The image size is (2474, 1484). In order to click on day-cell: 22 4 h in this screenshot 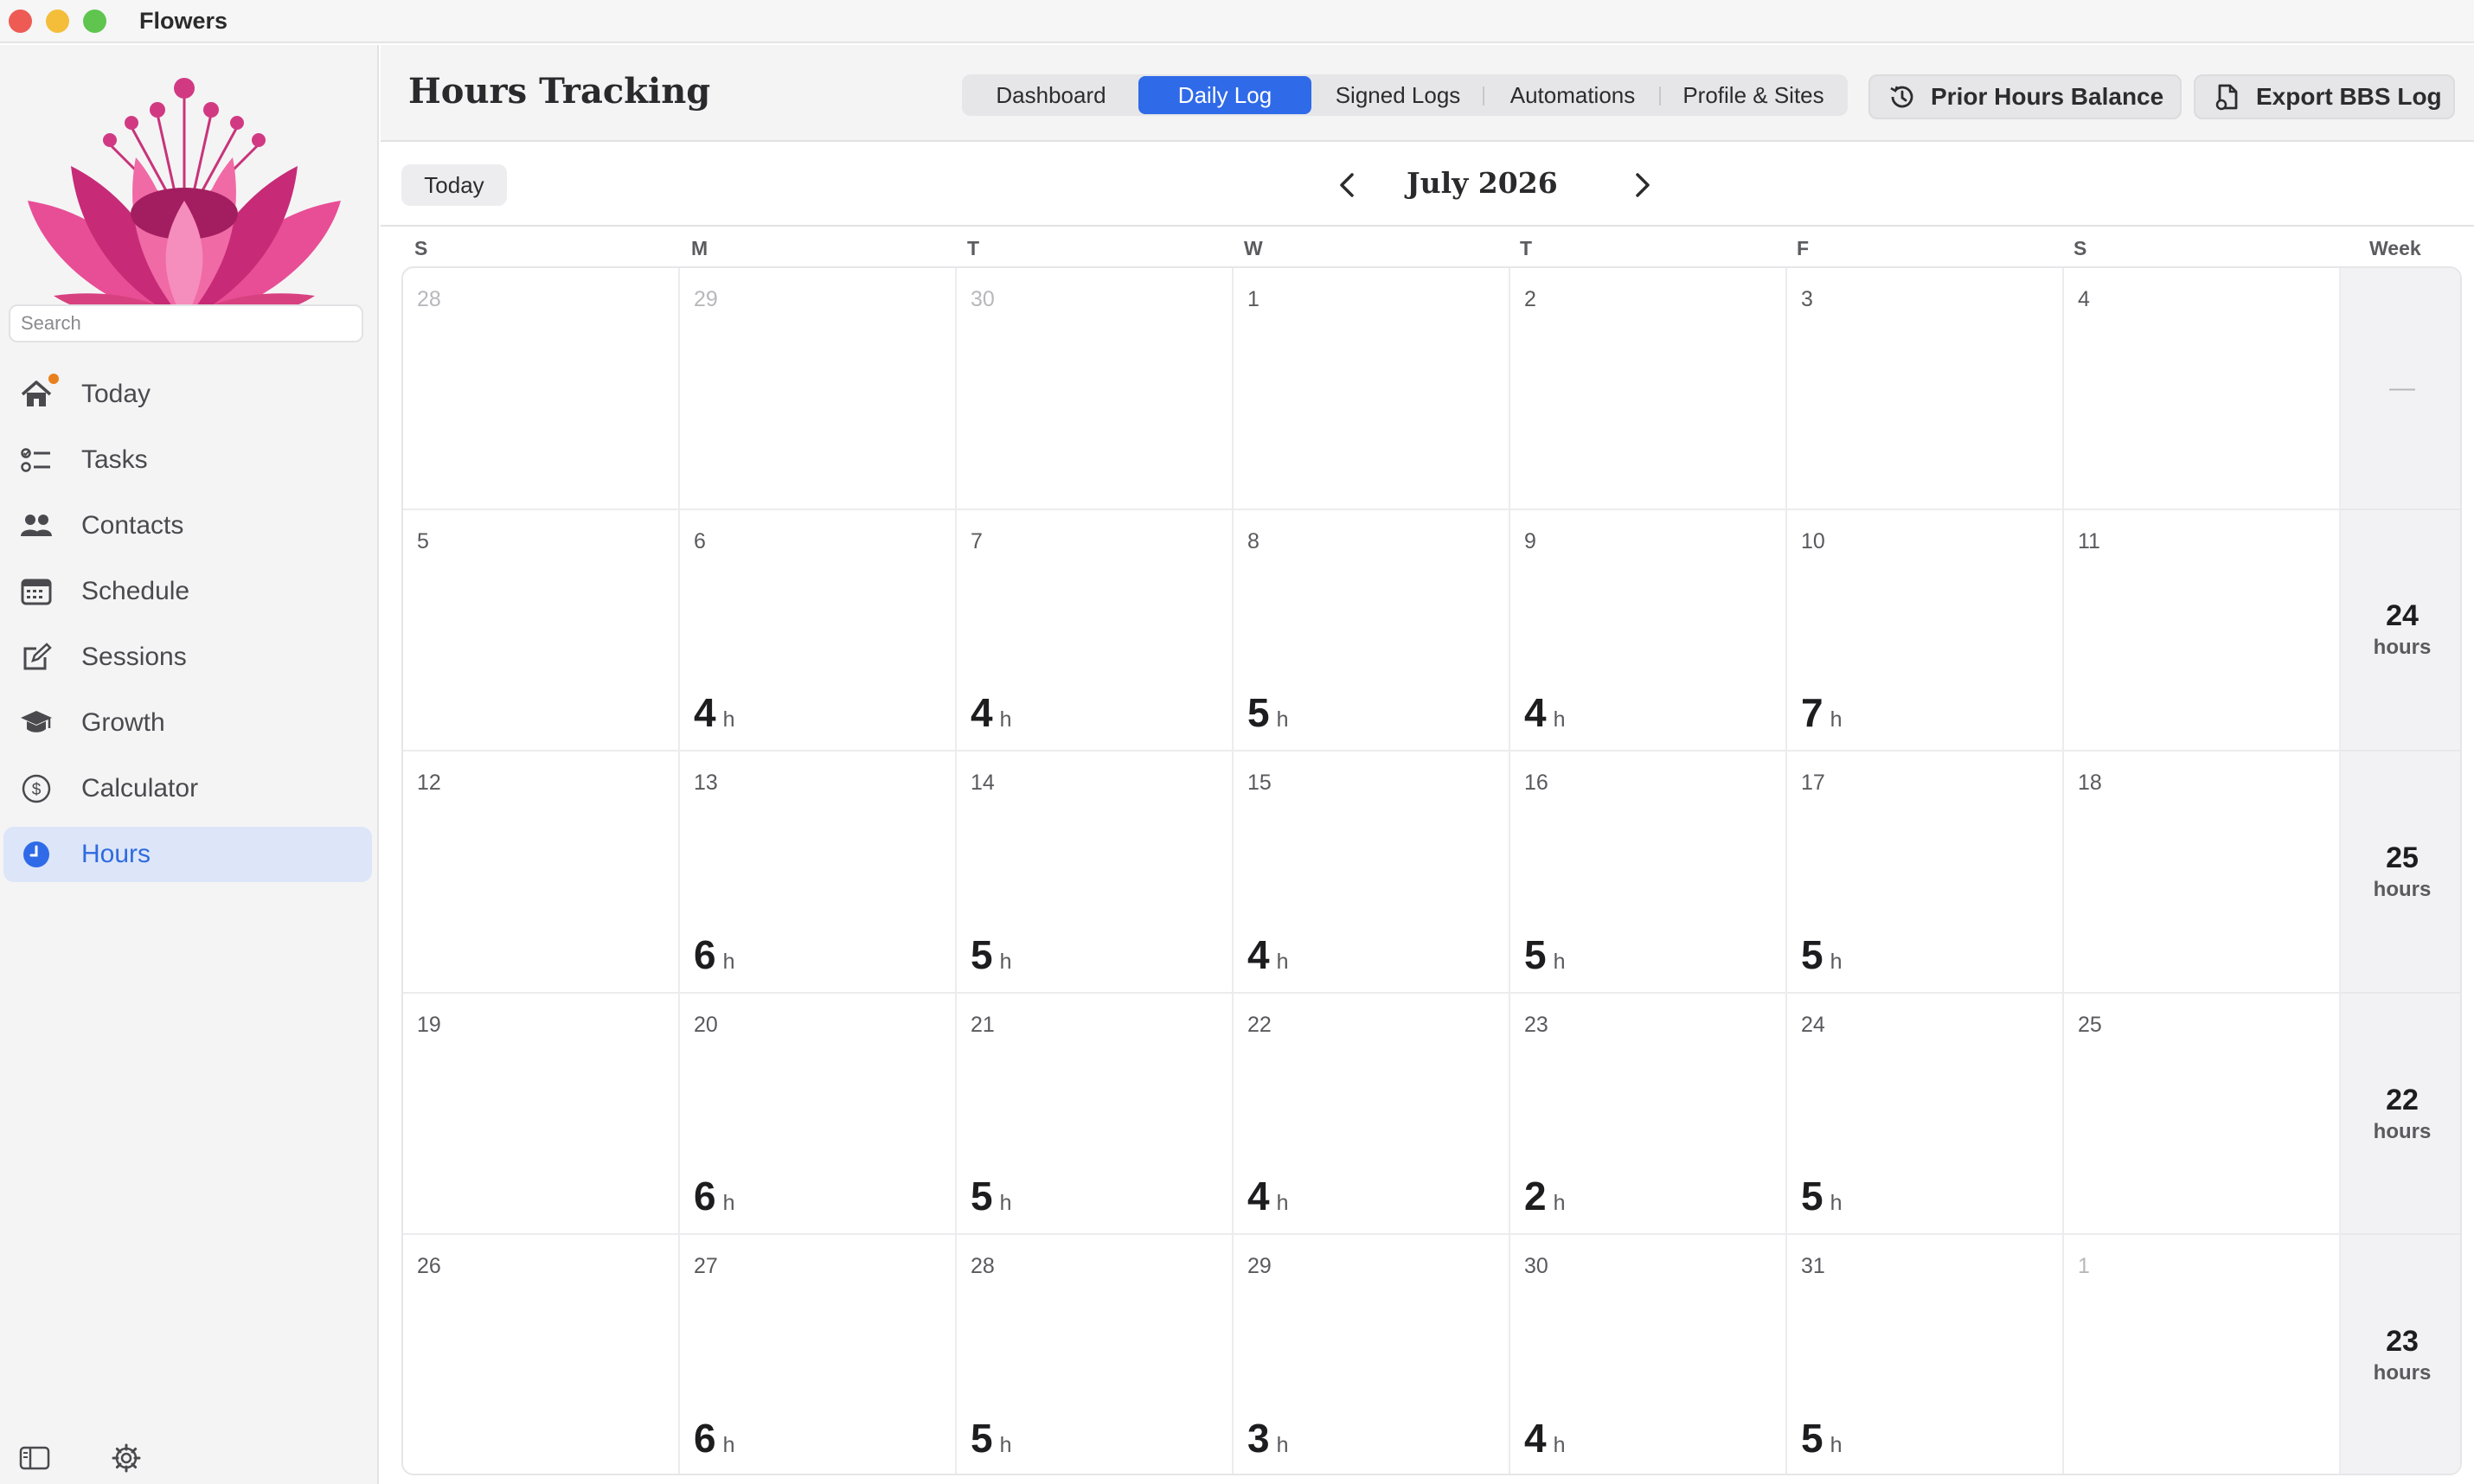, I will do `click(1372, 1115)`.